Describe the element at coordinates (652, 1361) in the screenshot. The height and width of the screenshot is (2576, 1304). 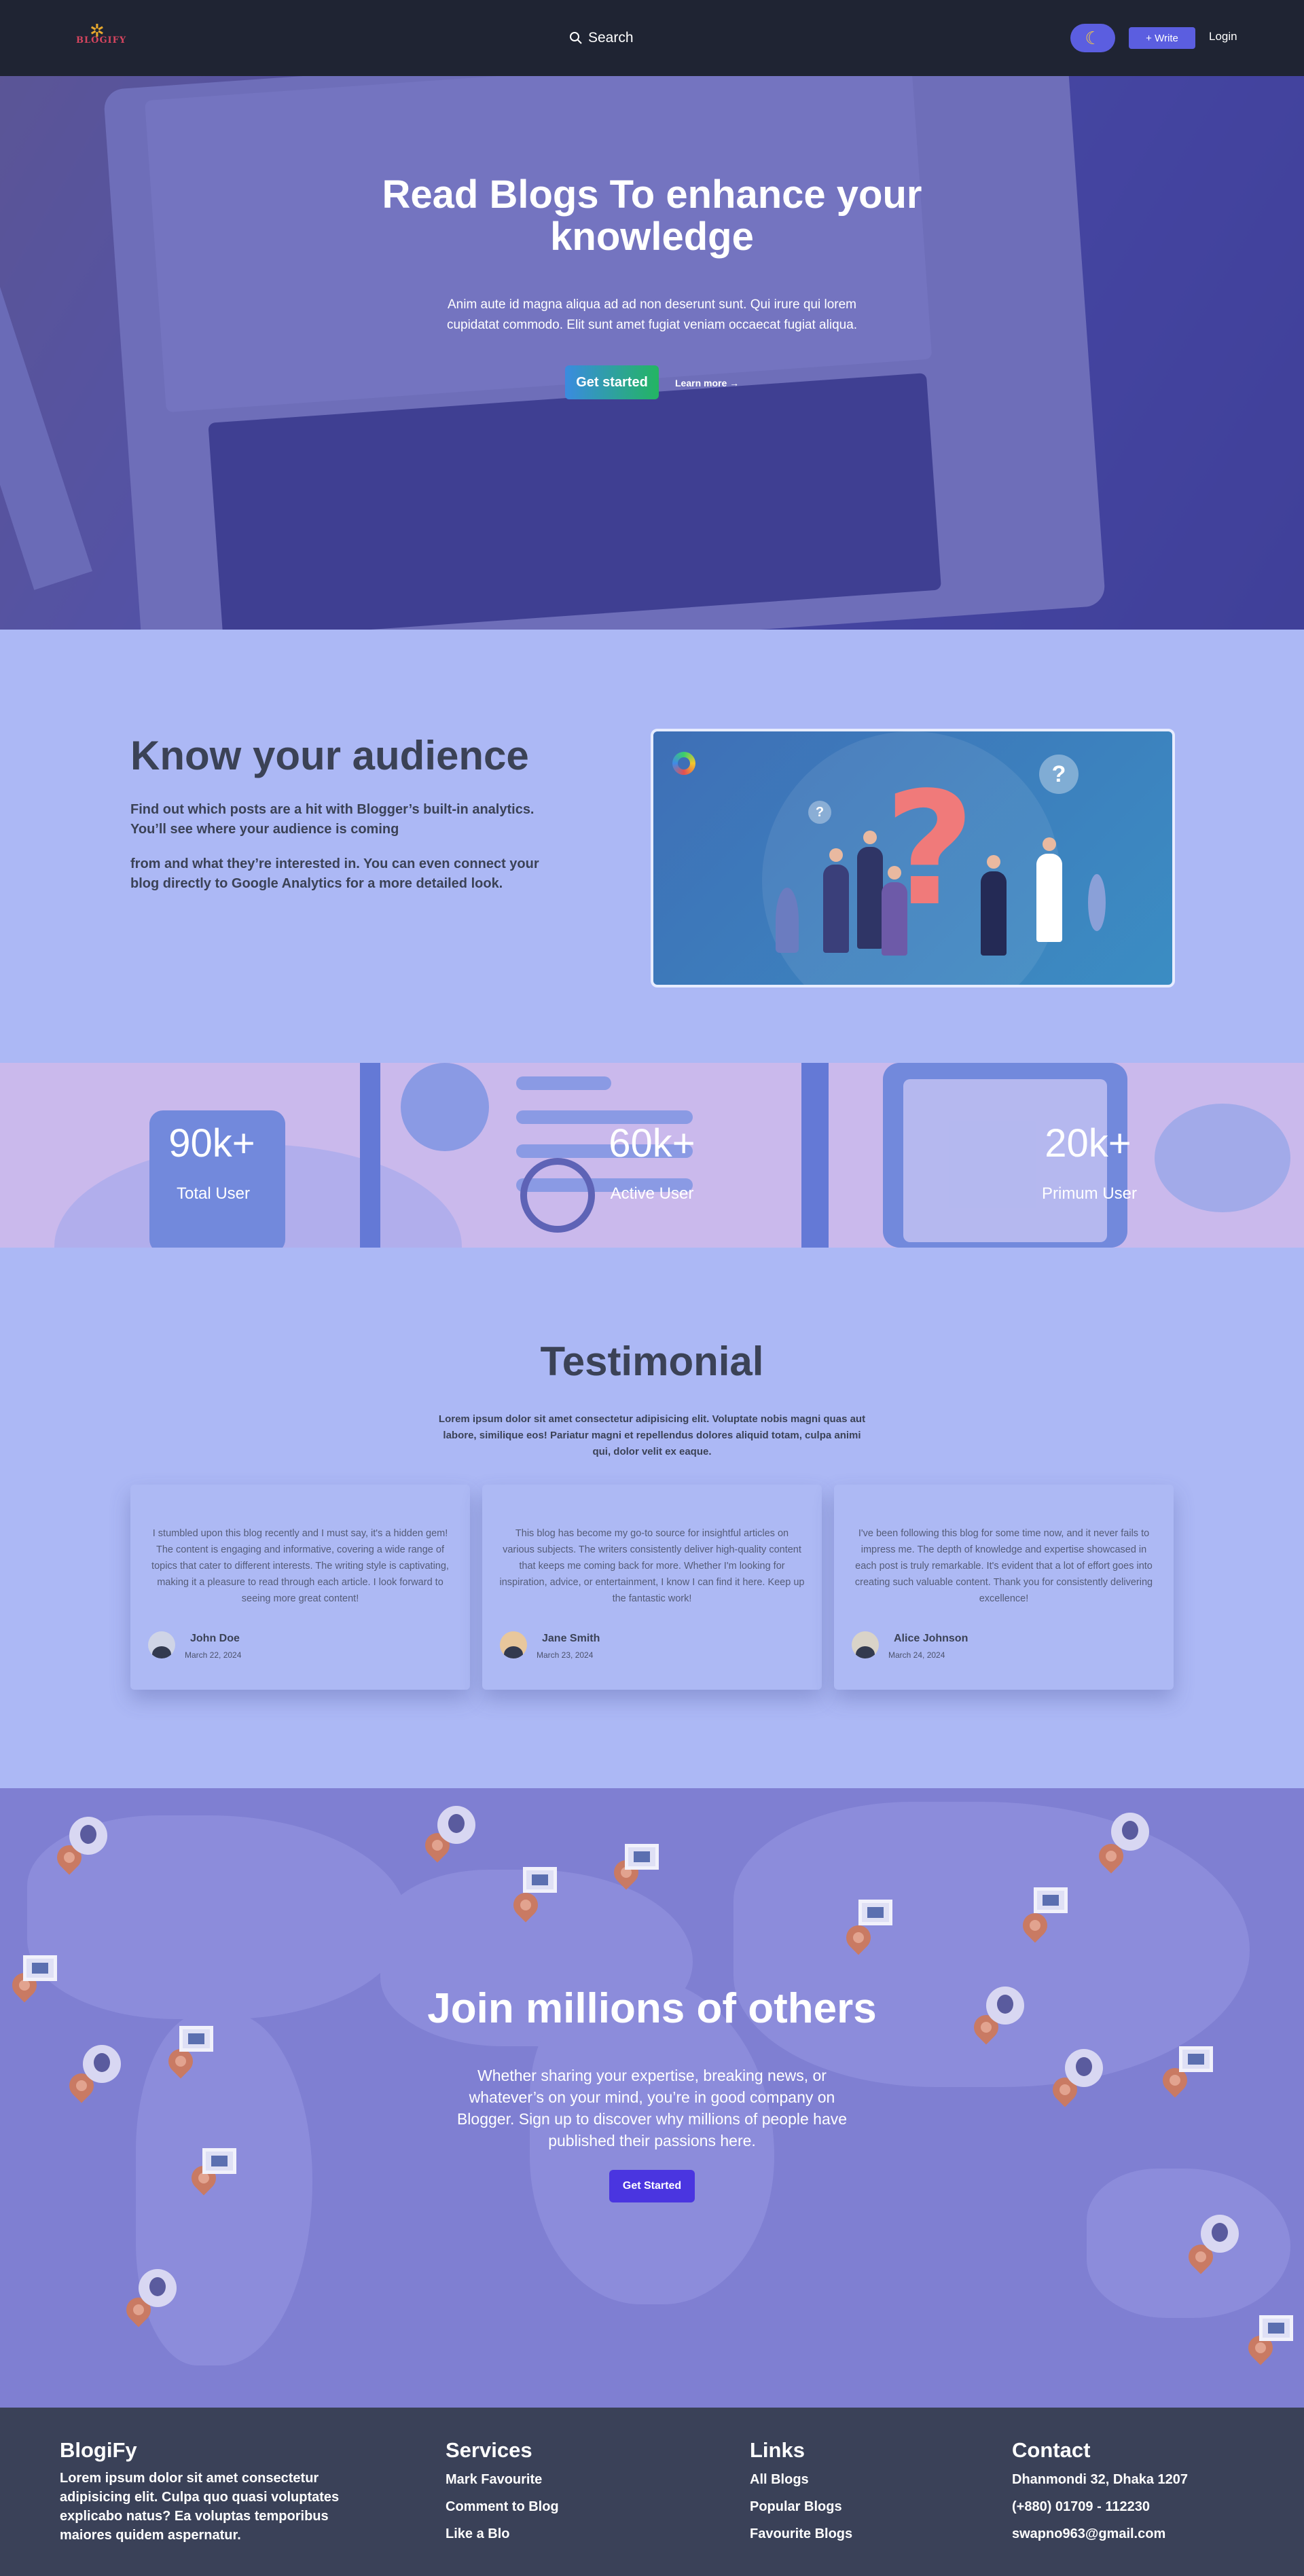
I see `testimonial-title: Testimonial` at that location.